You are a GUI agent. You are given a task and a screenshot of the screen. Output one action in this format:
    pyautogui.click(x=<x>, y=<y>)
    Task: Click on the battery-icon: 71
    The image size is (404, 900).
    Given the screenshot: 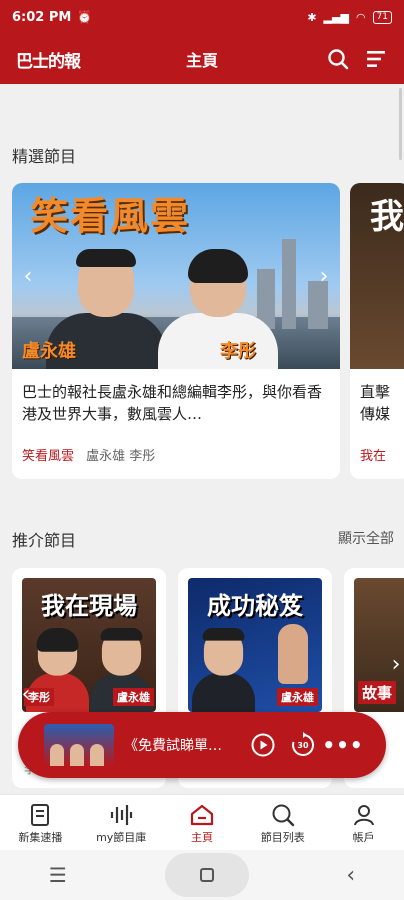 What is the action you would take?
    pyautogui.click(x=382, y=17)
    